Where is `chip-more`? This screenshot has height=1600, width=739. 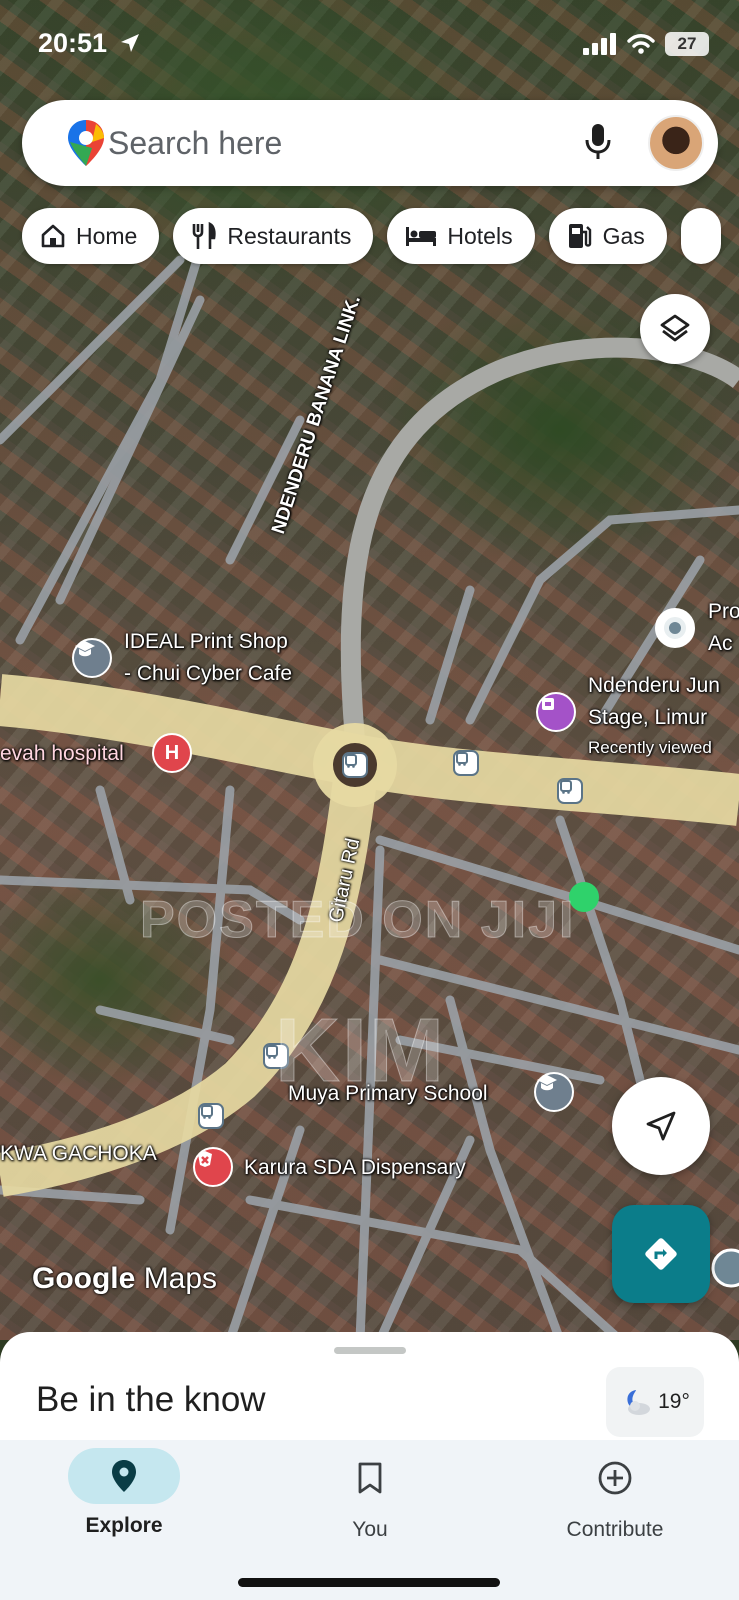
chip-more is located at coordinates (700, 236).